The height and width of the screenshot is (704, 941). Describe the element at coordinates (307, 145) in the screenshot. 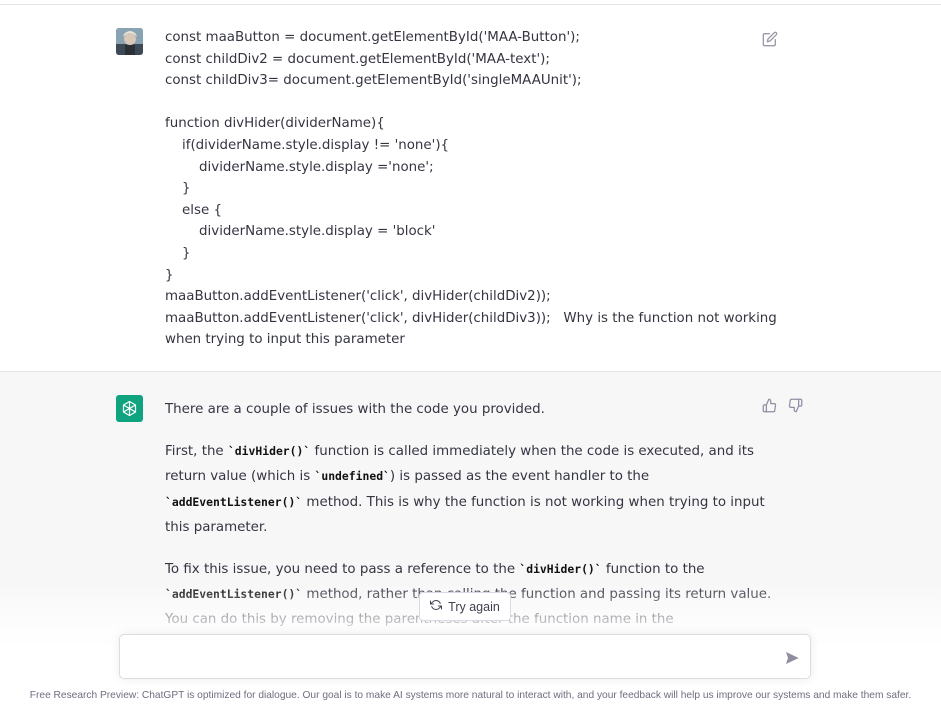

I see `user-message-line: if(dividerName.style.display != 'none'){` at that location.